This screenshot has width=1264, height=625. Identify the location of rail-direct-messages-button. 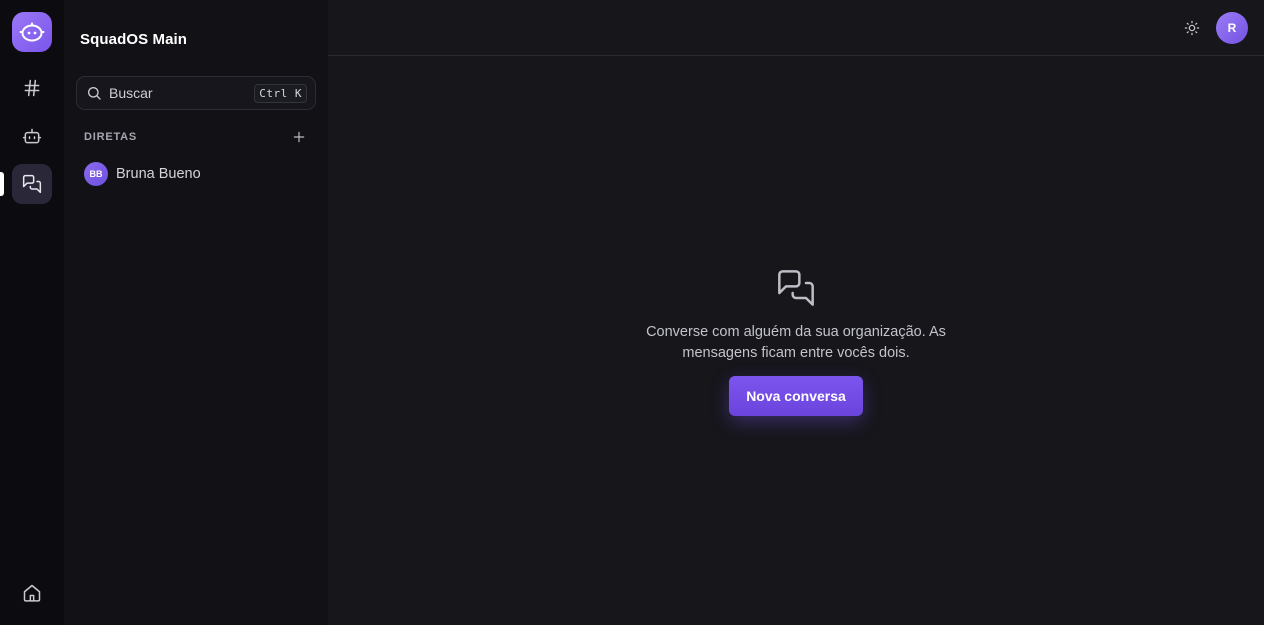
(32, 184).